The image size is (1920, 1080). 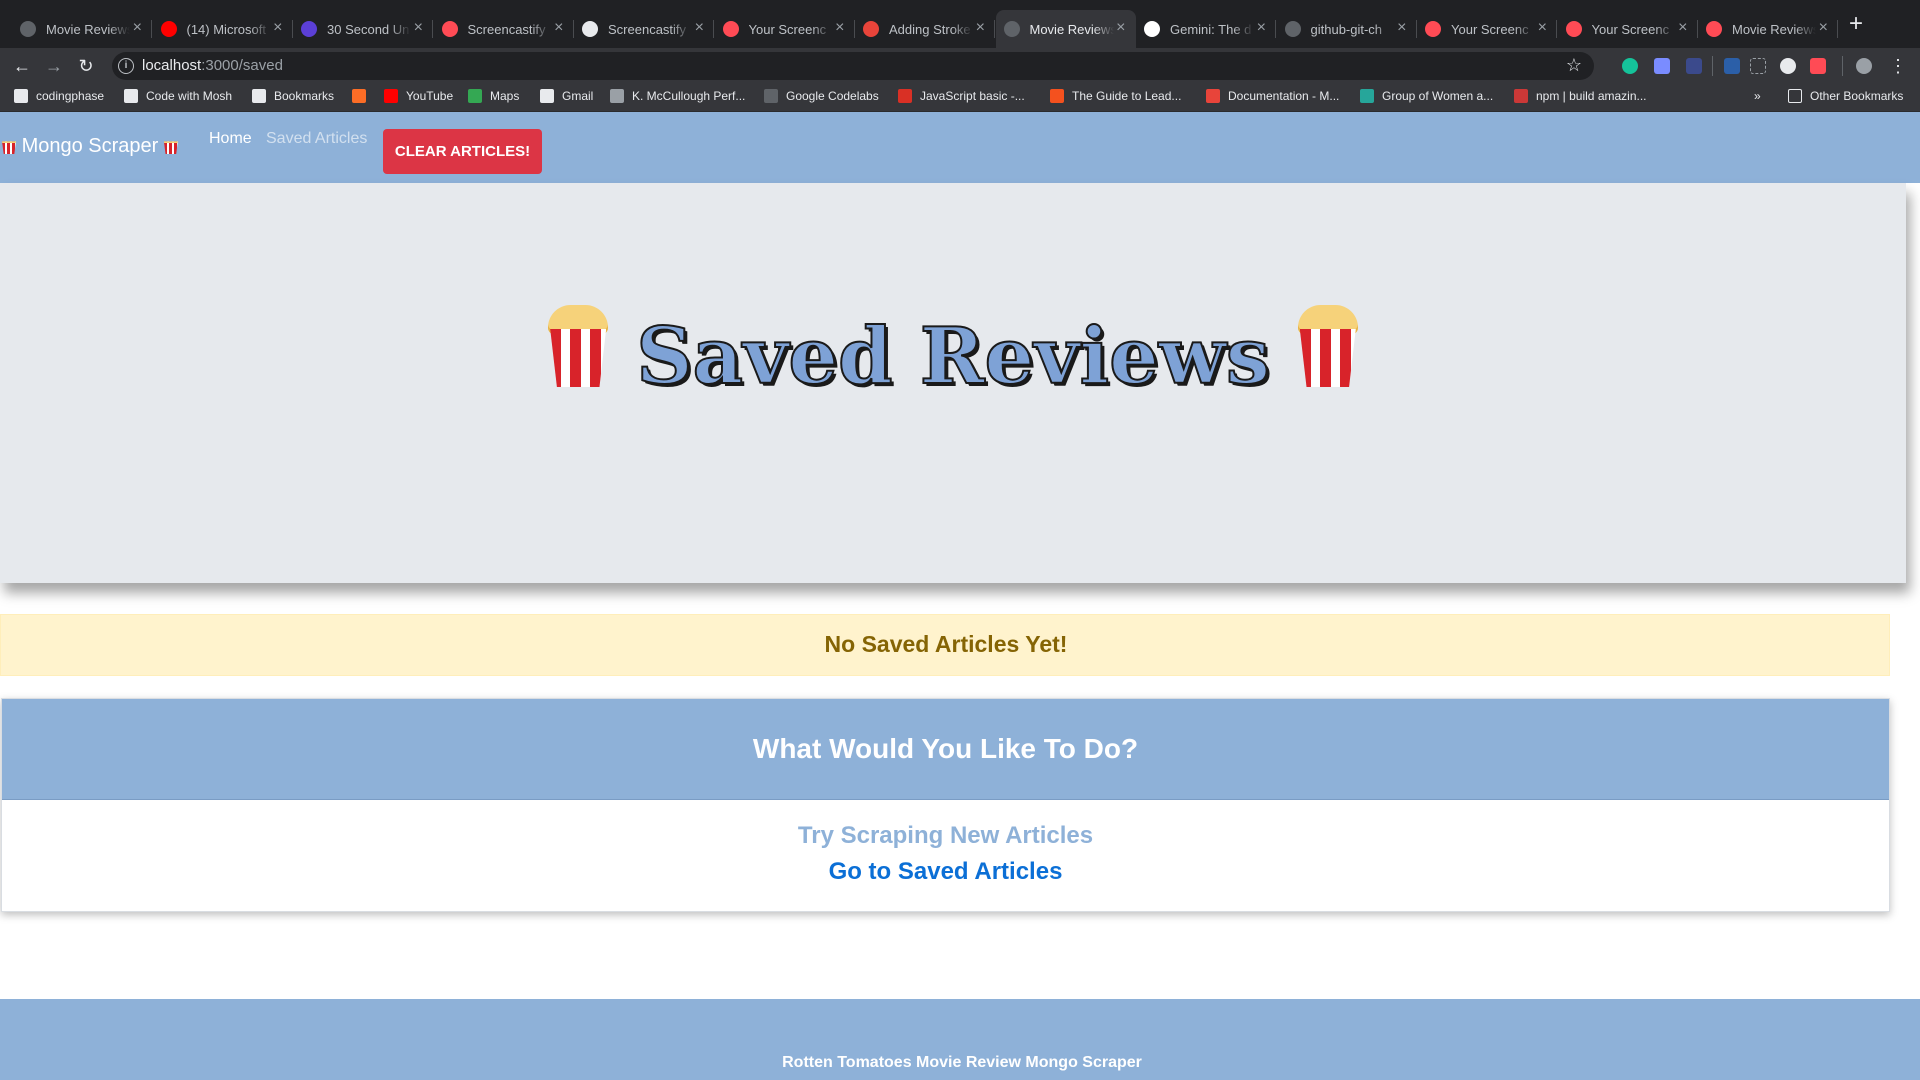 I want to click on browser-tab: 30 Second Un ×, so click(x=363, y=29).